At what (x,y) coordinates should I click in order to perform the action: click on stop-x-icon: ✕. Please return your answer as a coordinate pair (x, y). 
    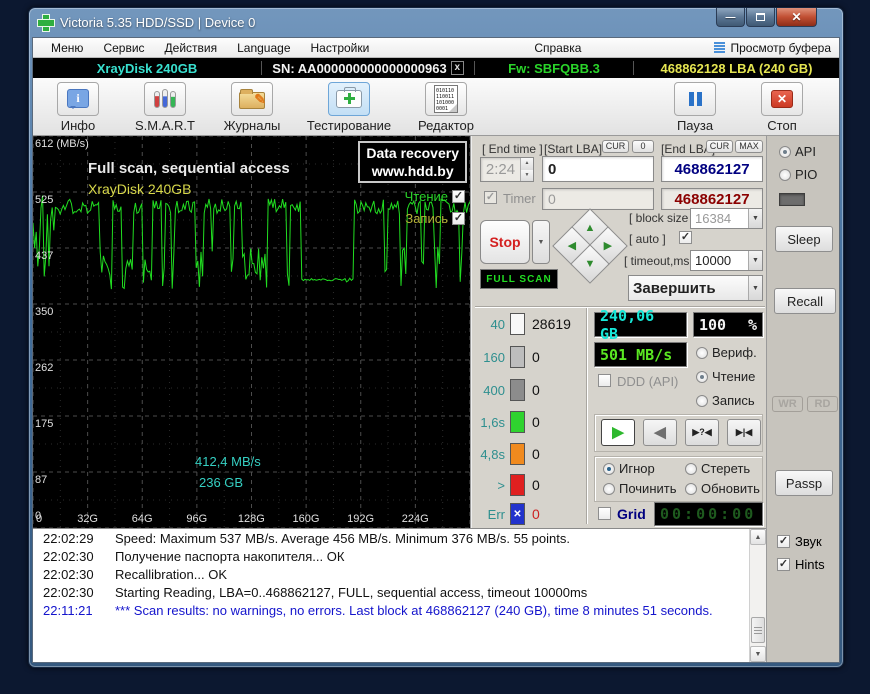
    Looking at the image, I should click on (782, 98).